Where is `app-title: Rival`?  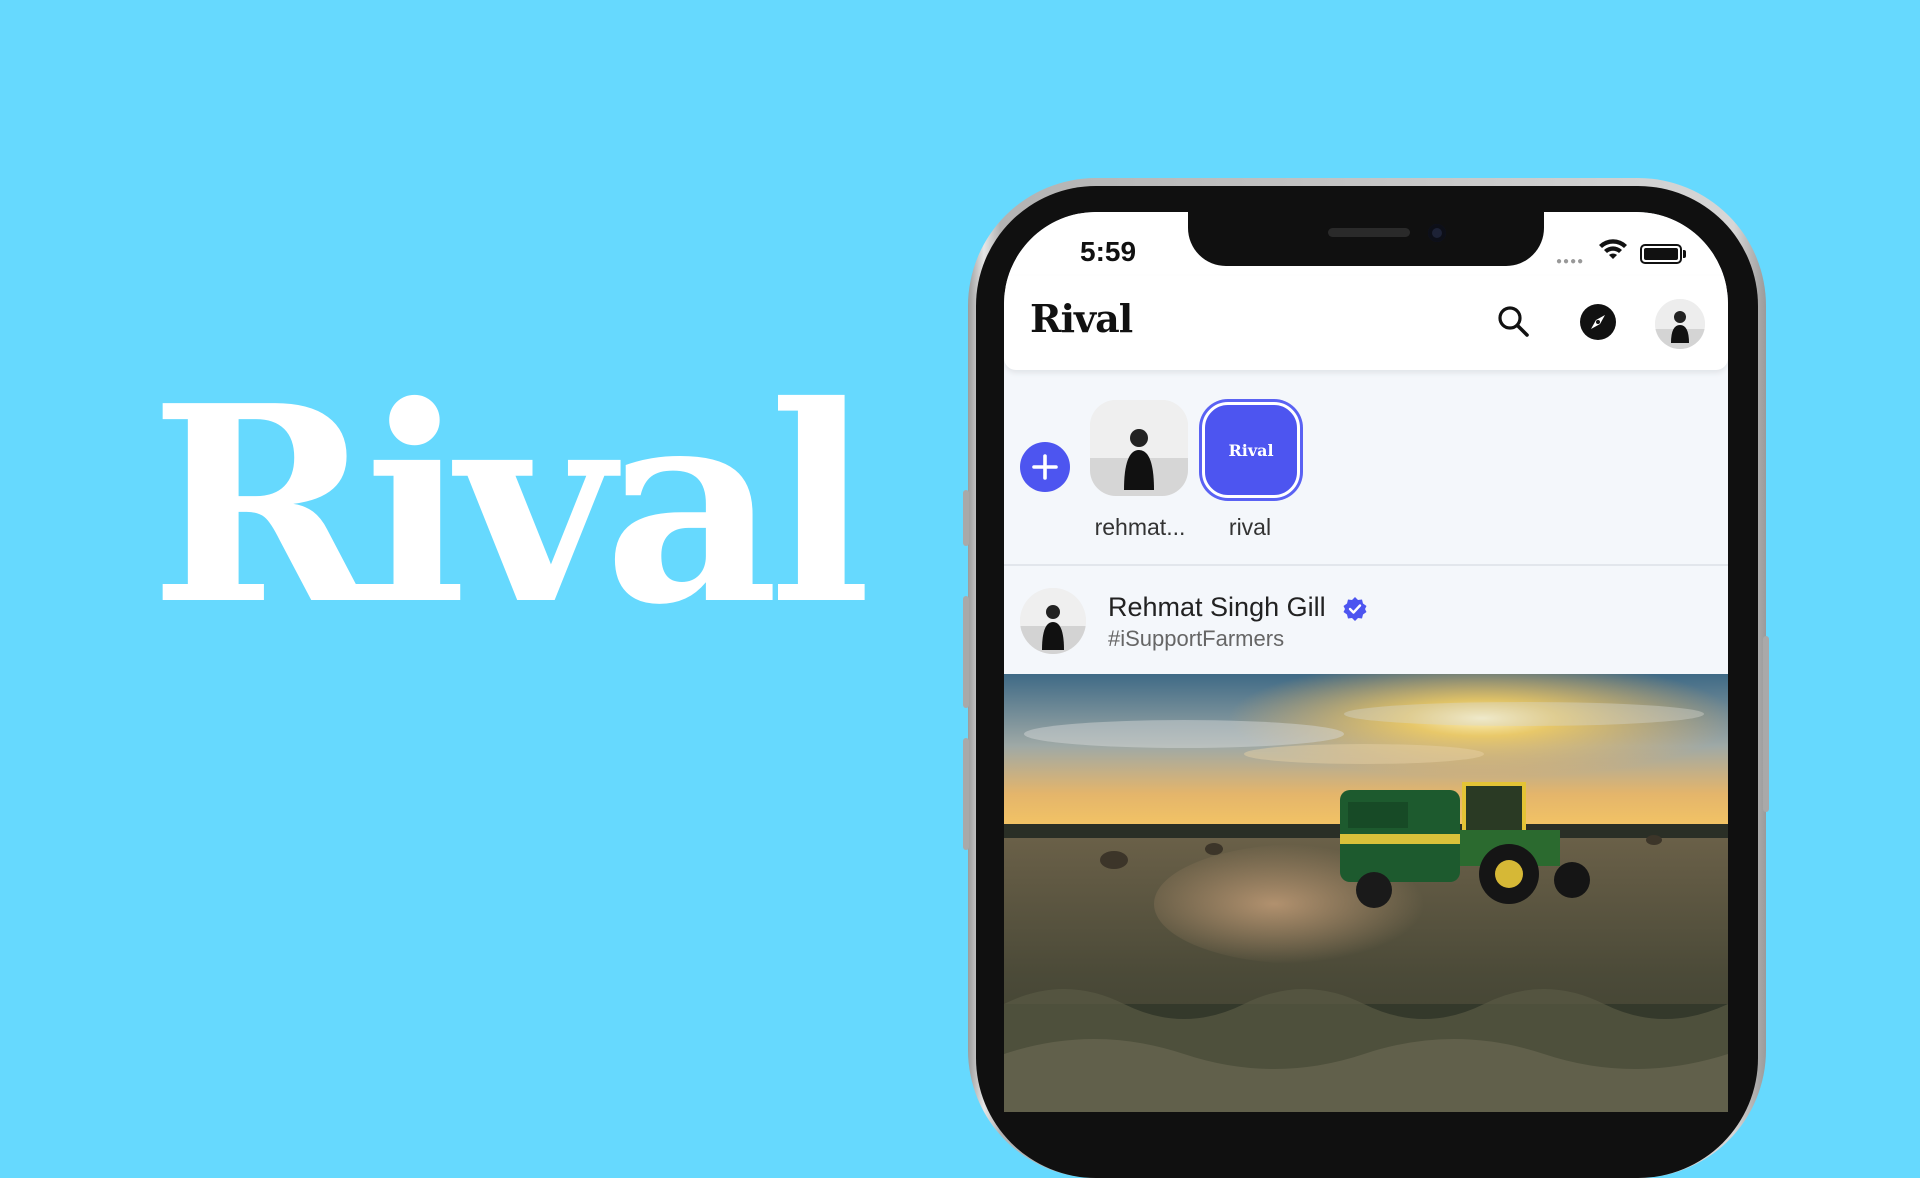
app-title: Rival is located at coordinates (1081, 318).